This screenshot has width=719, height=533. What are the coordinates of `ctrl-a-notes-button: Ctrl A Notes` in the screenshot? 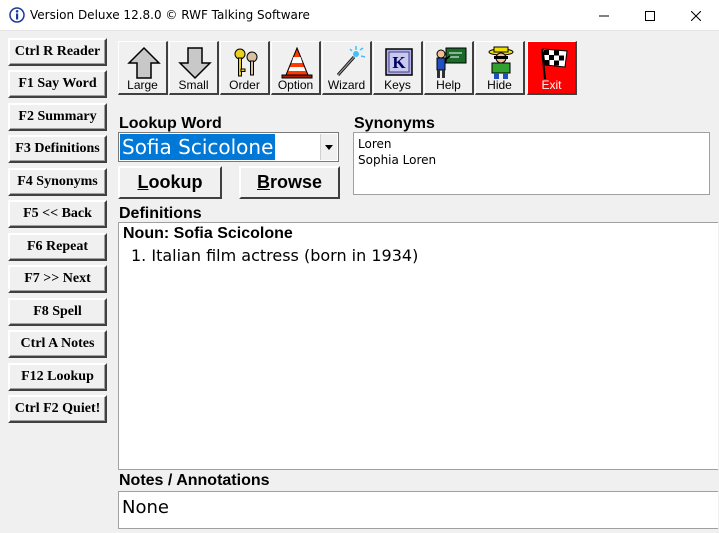 It's located at (57, 344).